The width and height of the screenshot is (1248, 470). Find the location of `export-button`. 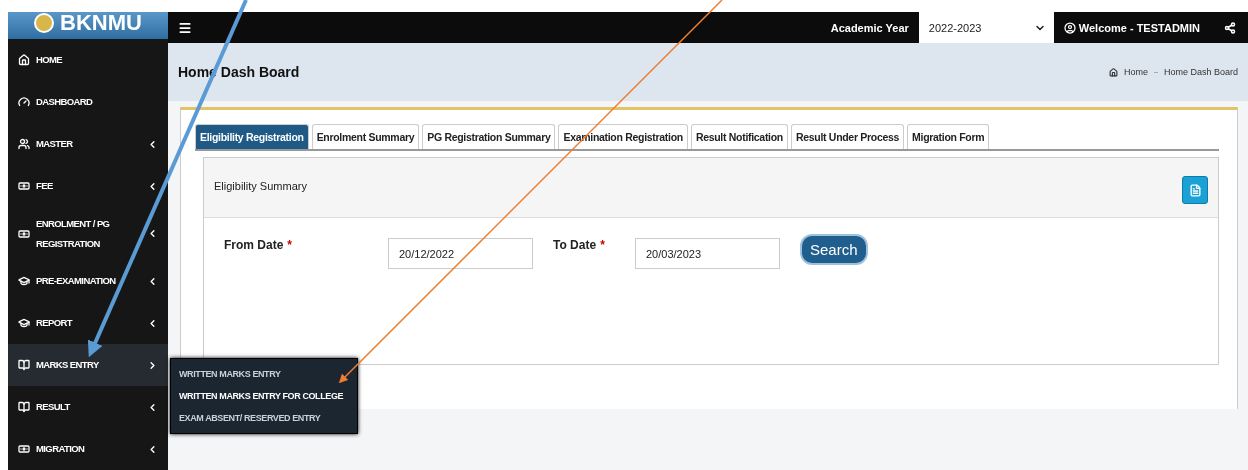

export-button is located at coordinates (1195, 190).